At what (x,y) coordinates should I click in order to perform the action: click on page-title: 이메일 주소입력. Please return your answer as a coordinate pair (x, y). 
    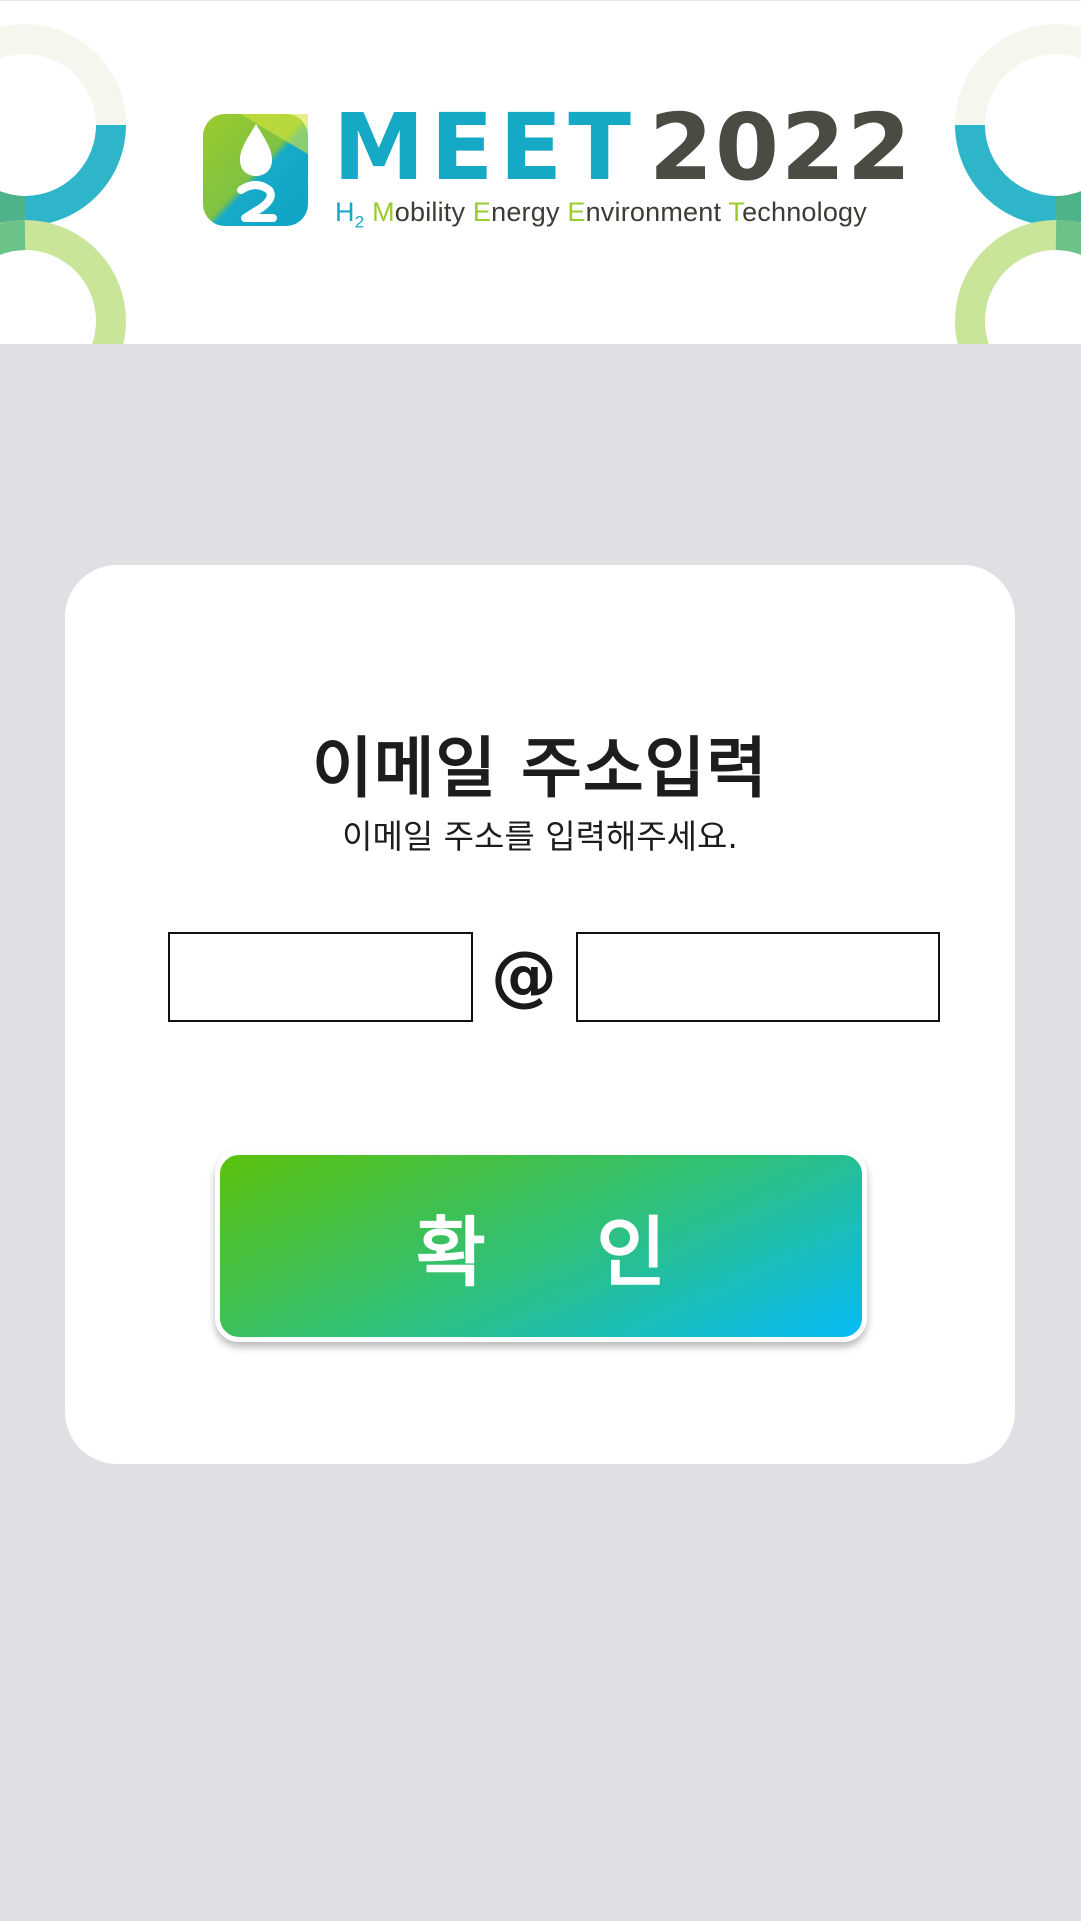
    Looking at the image, I should click on (540, 768).